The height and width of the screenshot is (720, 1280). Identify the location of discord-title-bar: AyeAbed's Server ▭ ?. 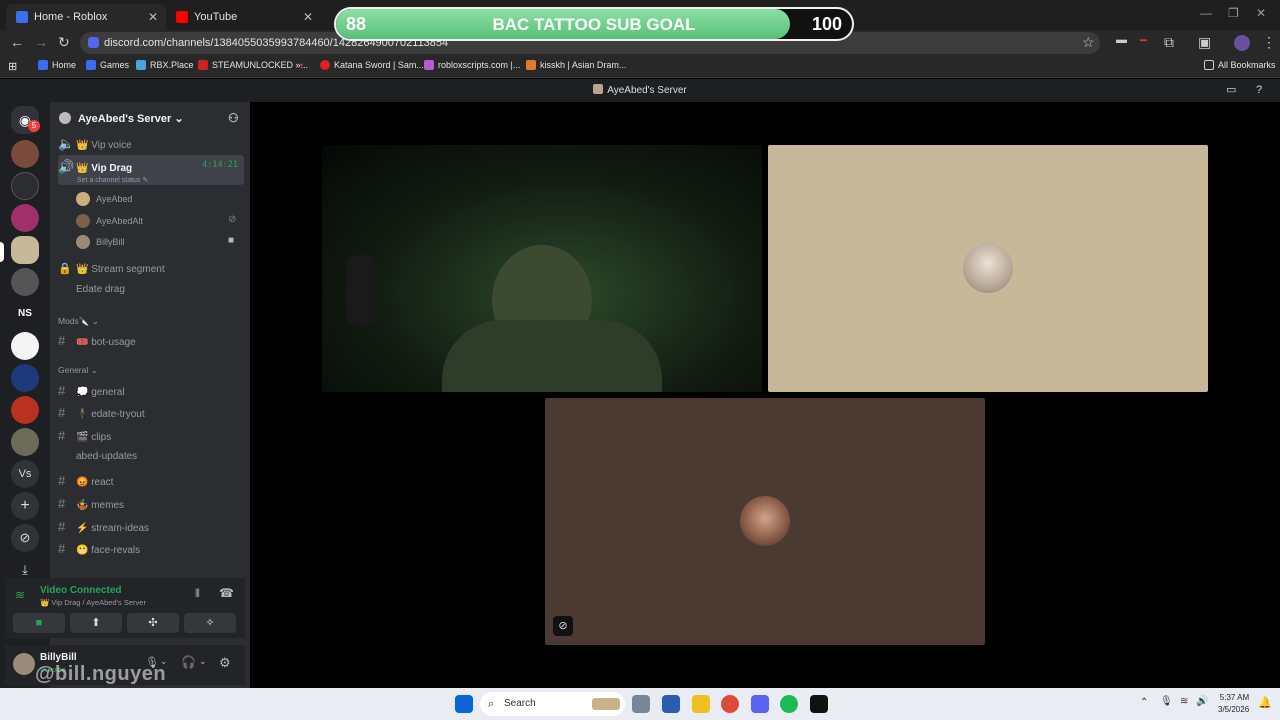
(640, 90).